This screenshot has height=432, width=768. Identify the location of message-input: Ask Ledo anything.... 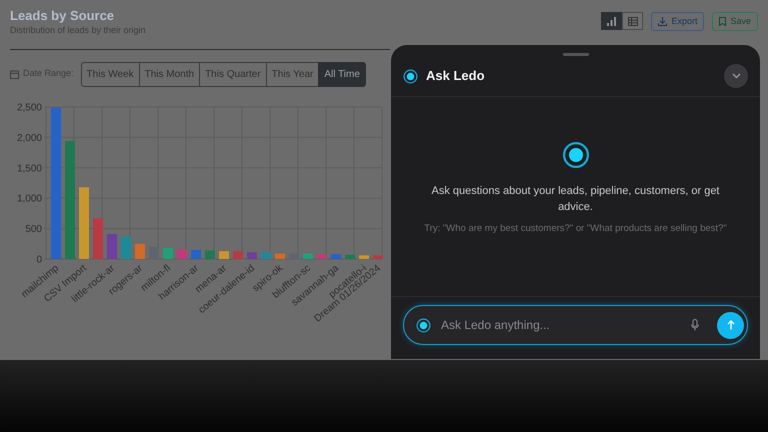
(575, 325).